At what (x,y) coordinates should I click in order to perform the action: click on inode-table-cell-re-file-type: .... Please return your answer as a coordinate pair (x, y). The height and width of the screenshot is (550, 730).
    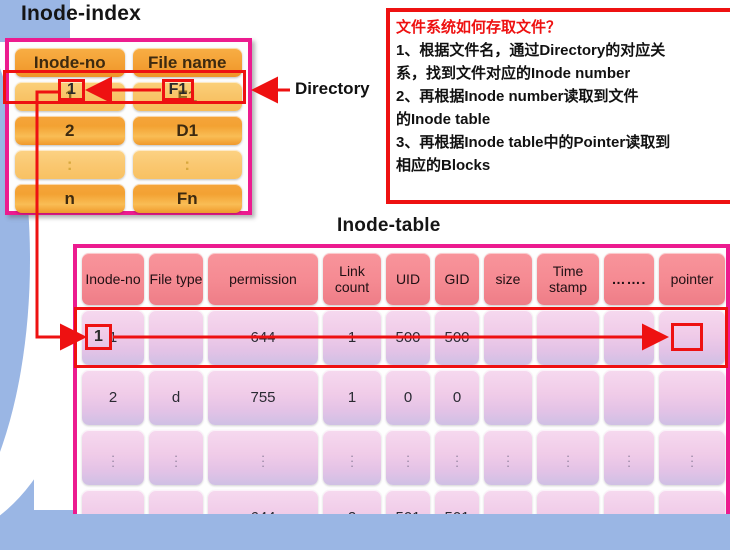
    Looking at the image, I should click on (176, 457).